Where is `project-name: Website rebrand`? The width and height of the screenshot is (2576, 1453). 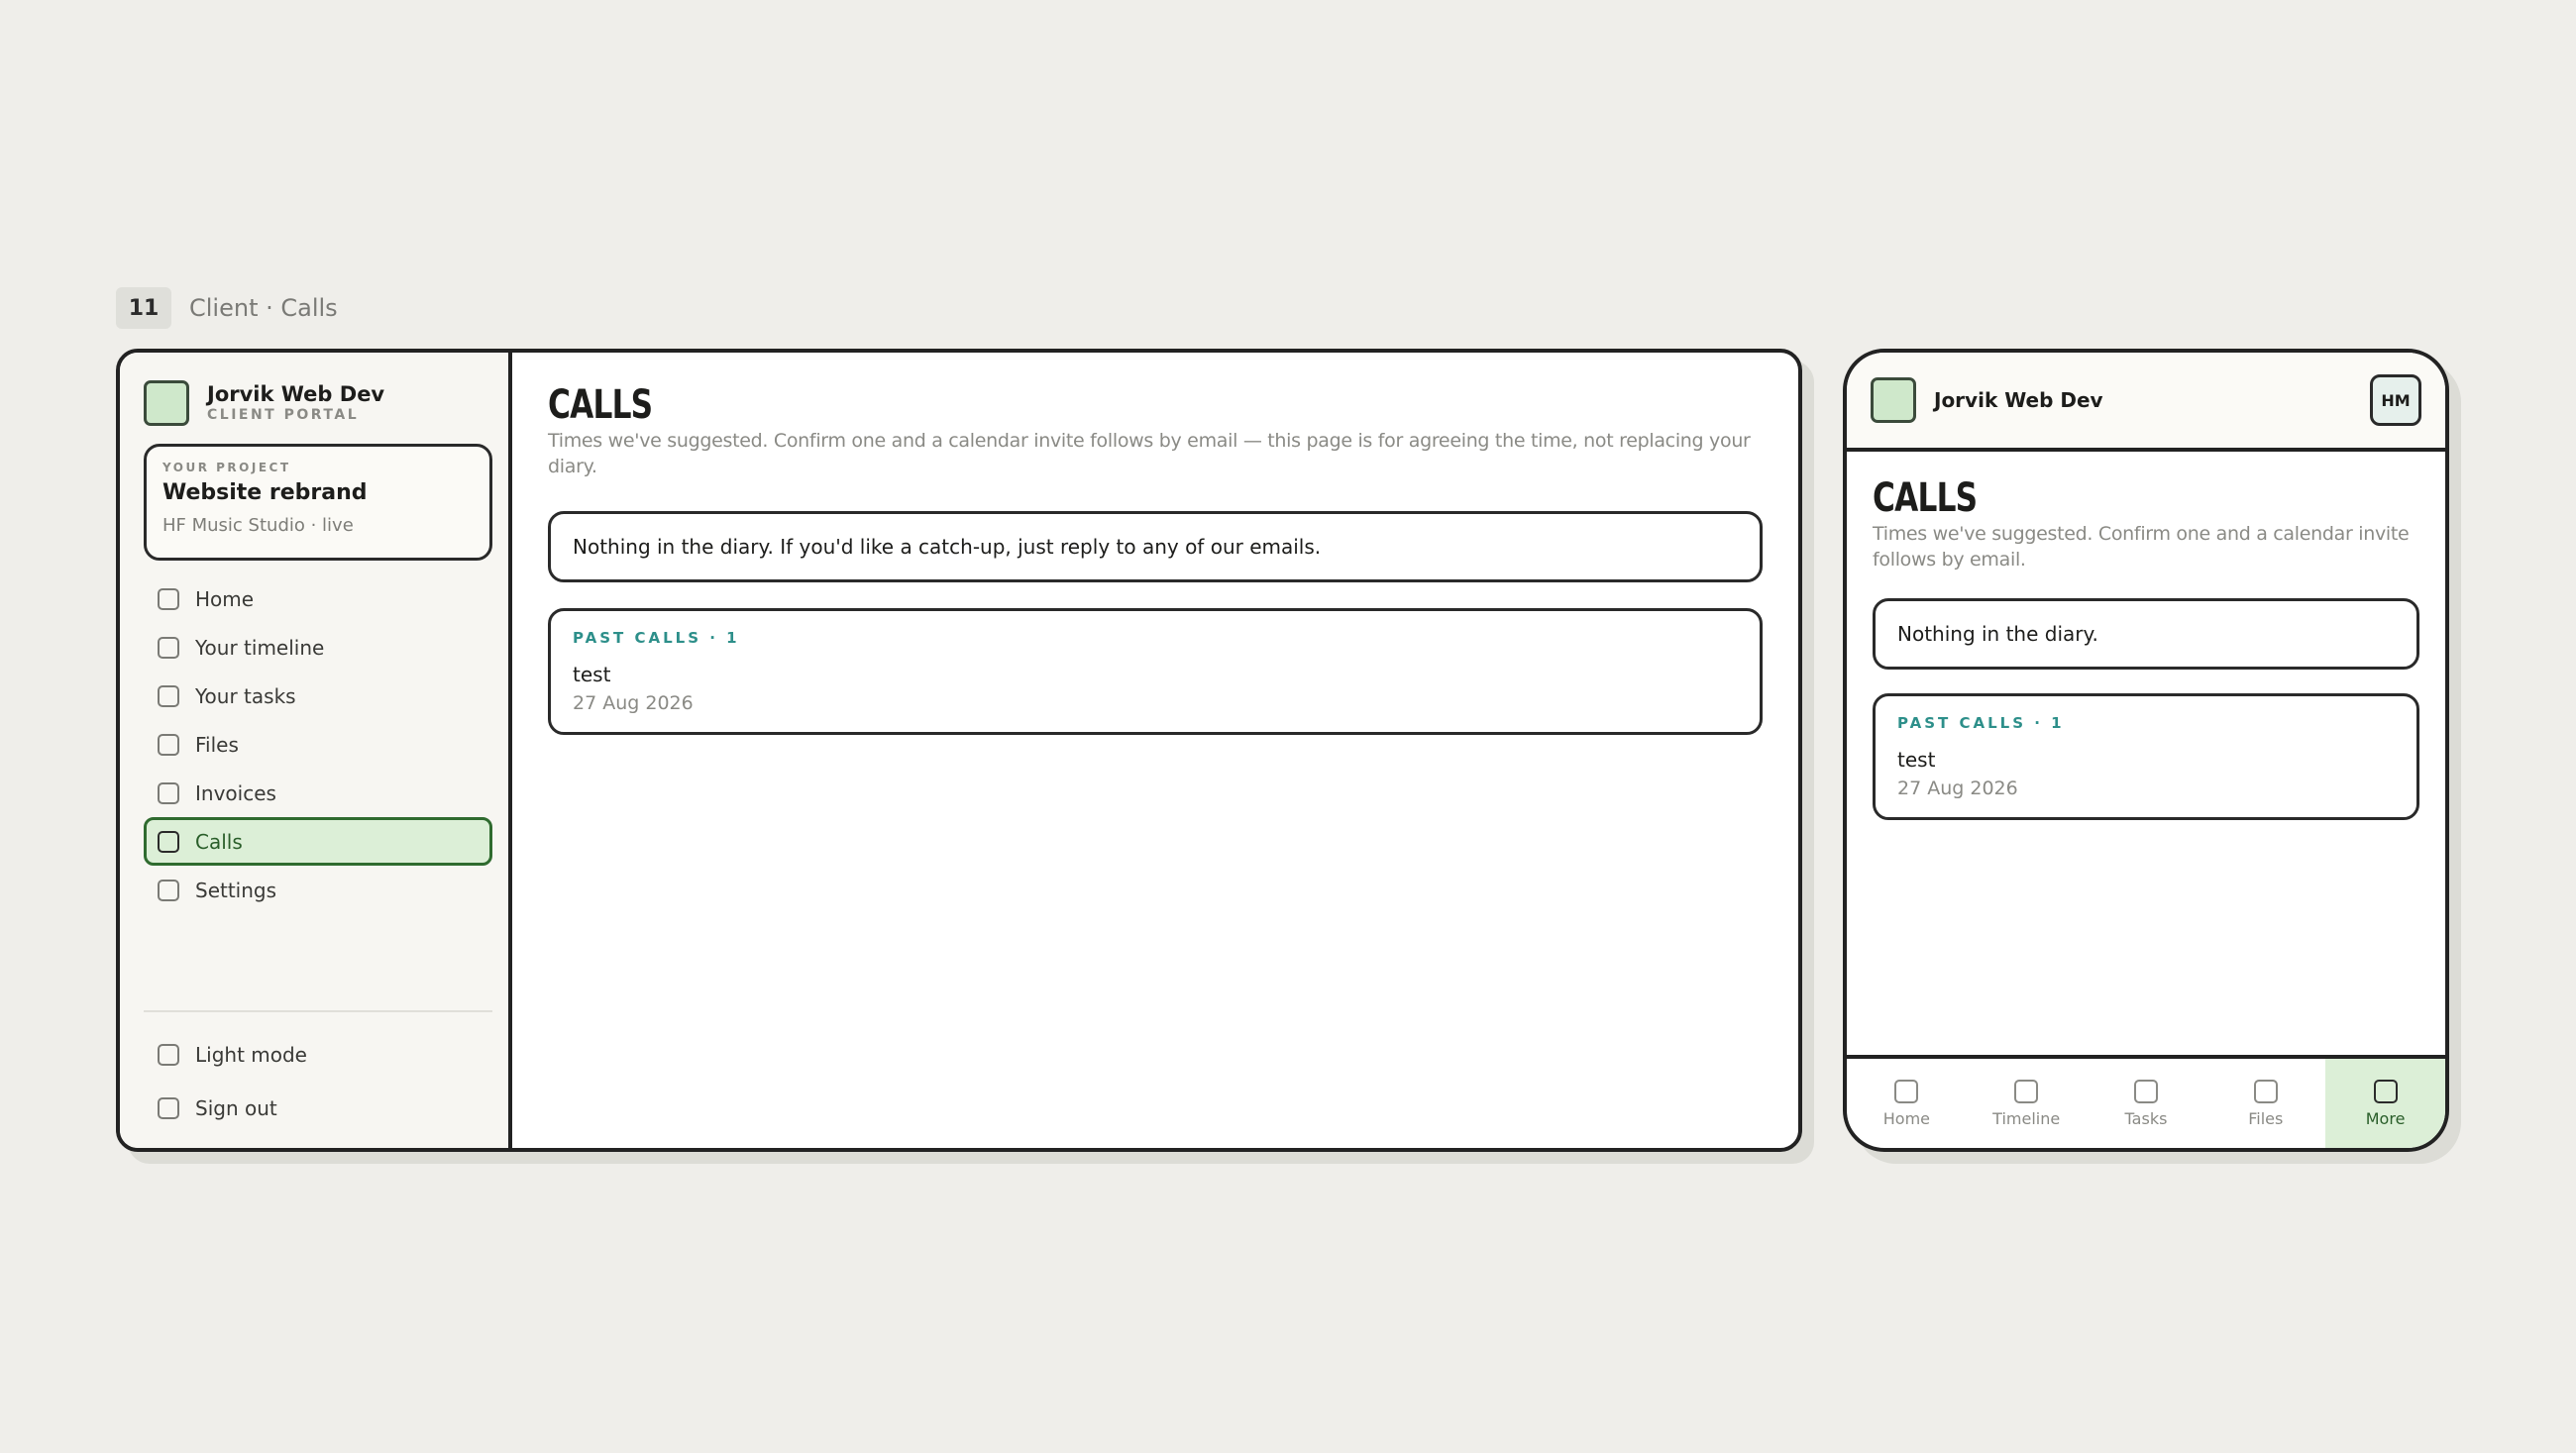
project-name: Website rebrand is located at coordinates (265, 492).